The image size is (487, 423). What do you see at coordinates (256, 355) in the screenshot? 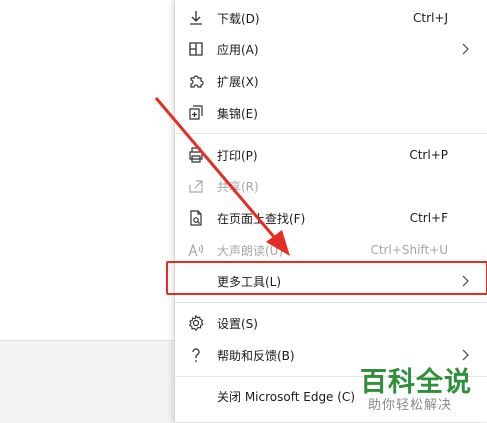
I see `menu-item-label: 帮助和反馈(B)` at bounding box center [256, 355].